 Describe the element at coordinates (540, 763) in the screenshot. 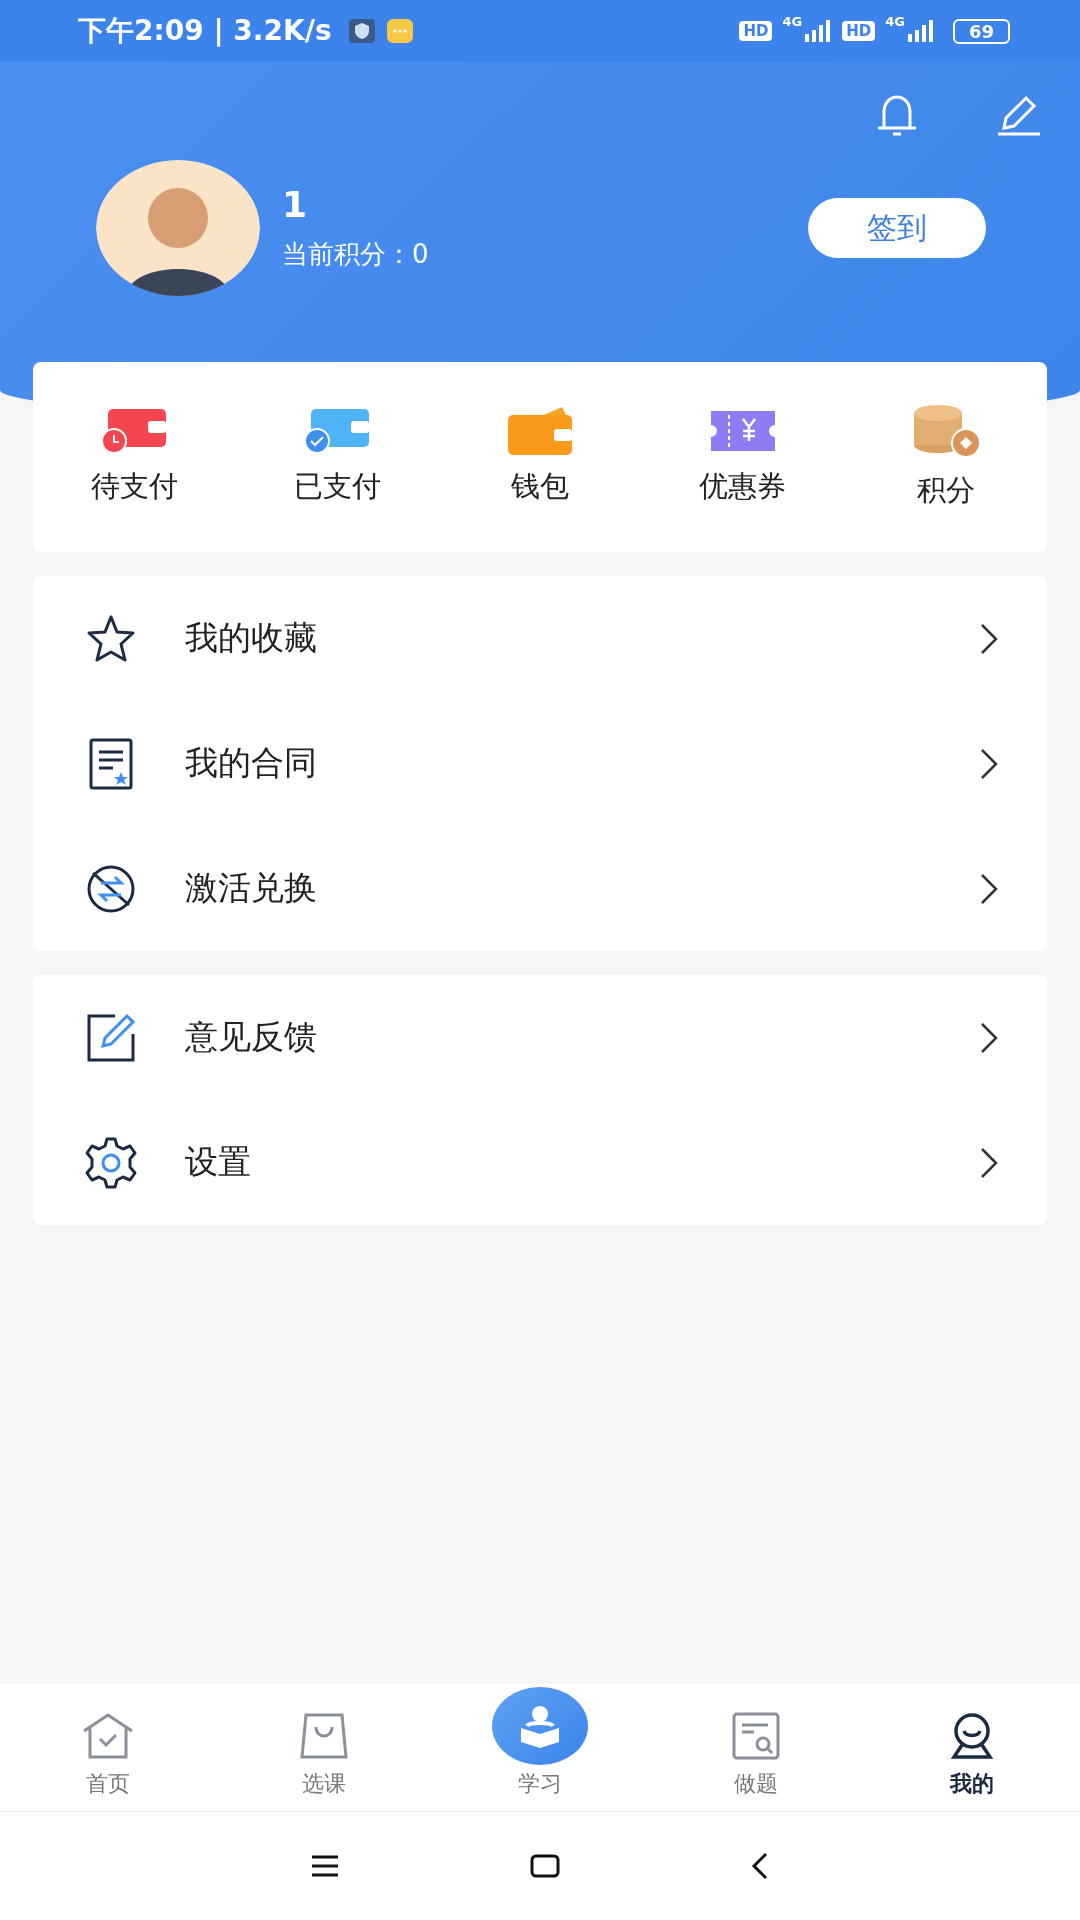

I see `menu-item: 我的合同` at that location.